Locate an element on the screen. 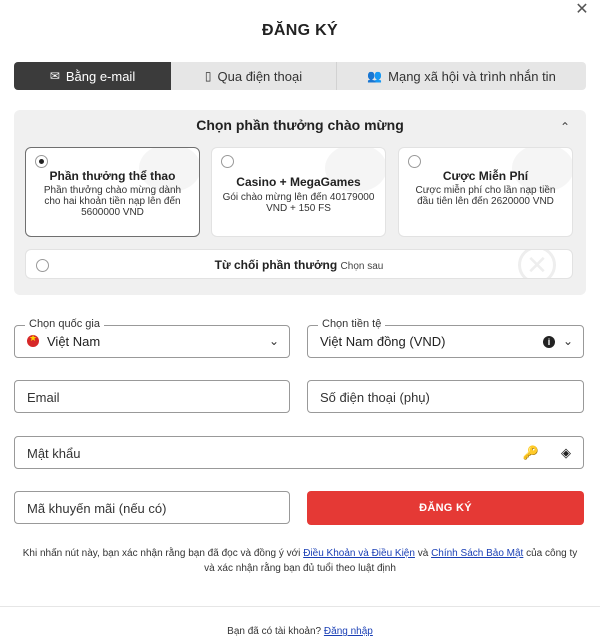 The image size is (600, 642). footer-divider is located at coordinates (300, 606).